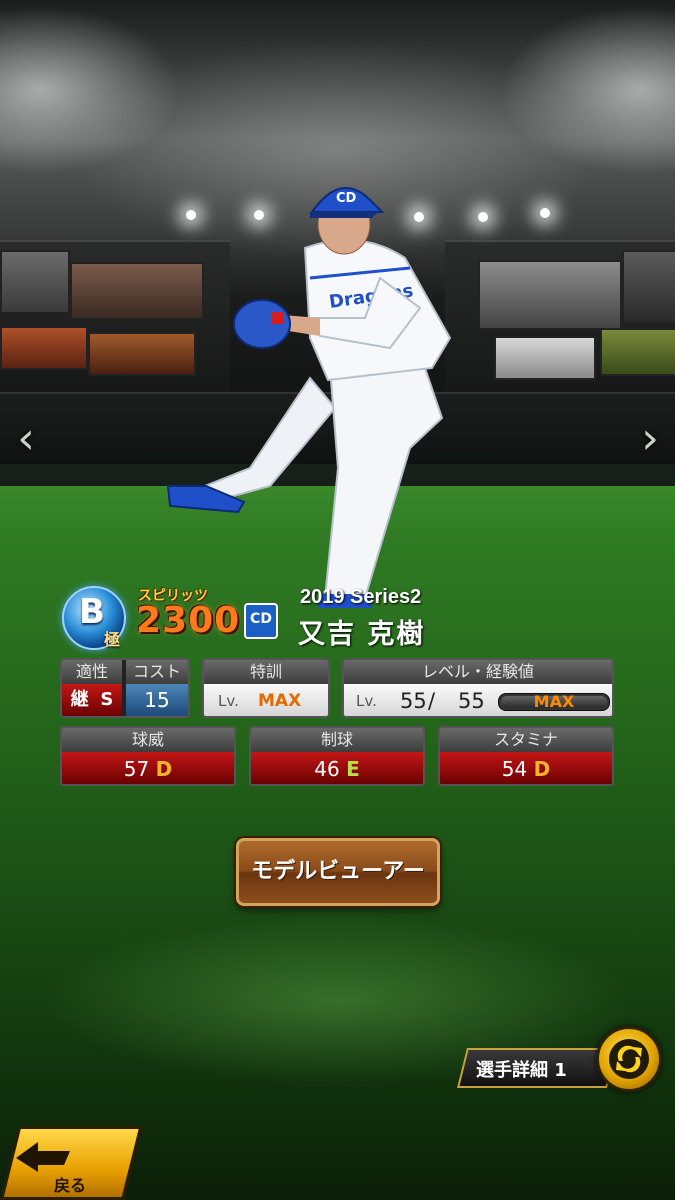 The height and width of the screenshot is (1200, 675). Describe the element at coordinates (164, 769) in the screenshot. I see `ability-power-grade: D` at that location.